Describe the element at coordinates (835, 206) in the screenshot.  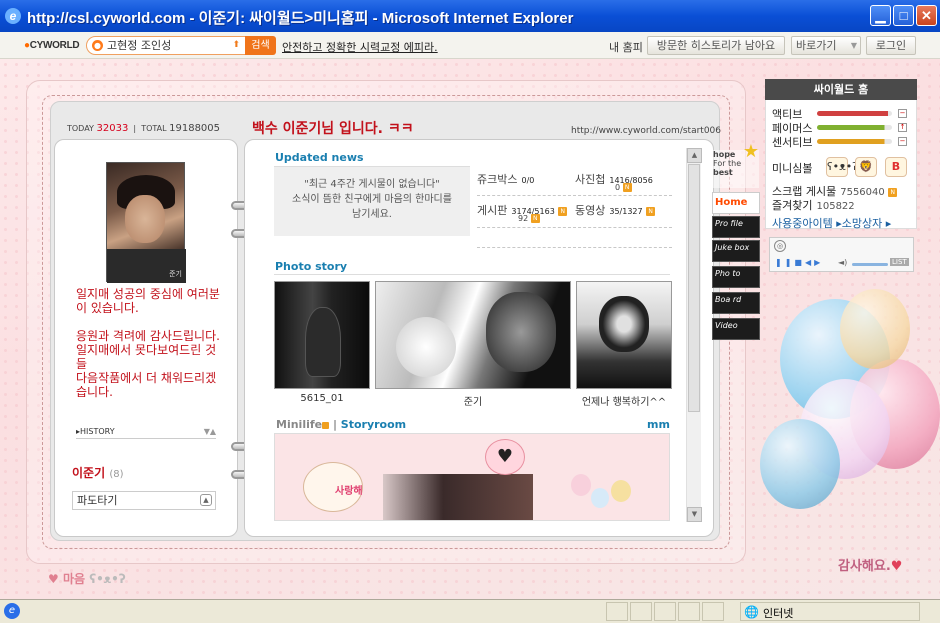
I see `fav-count: 105822` at that location.